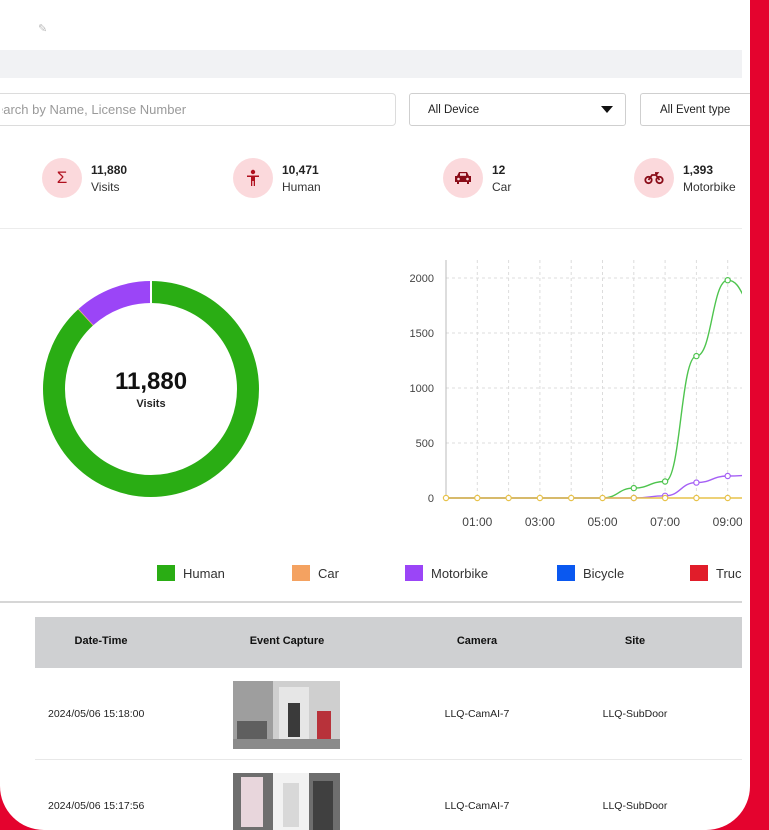 The image size is (769, 830). Describe the element at coordinates (277, 177) in the screenshot. I see `stat-human: 10,471 Human` at that location.